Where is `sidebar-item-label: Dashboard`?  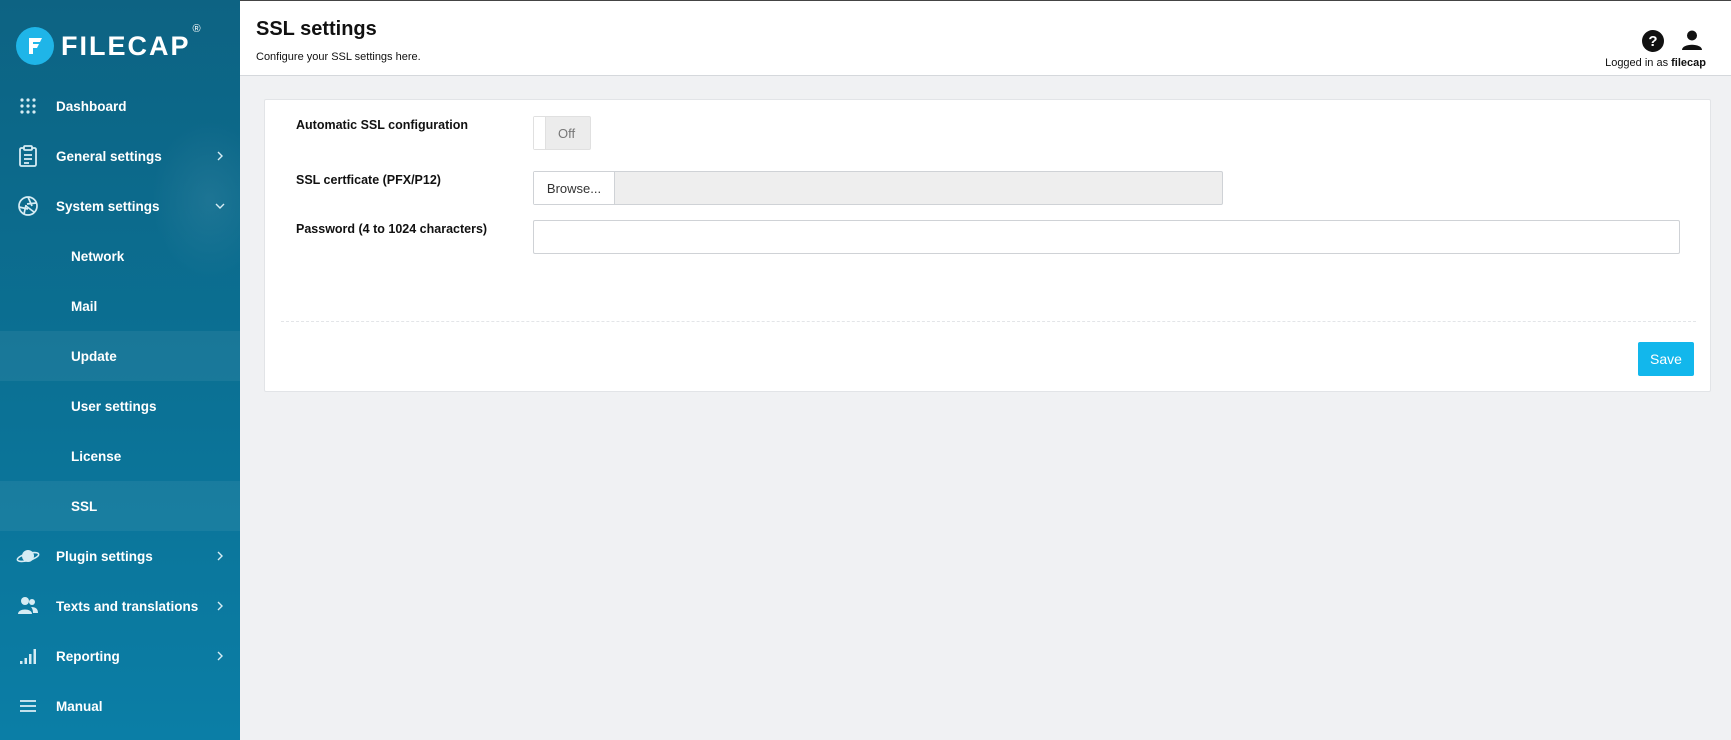
sidebar-item-label: Dashboard is located at coordinates (91, 106).